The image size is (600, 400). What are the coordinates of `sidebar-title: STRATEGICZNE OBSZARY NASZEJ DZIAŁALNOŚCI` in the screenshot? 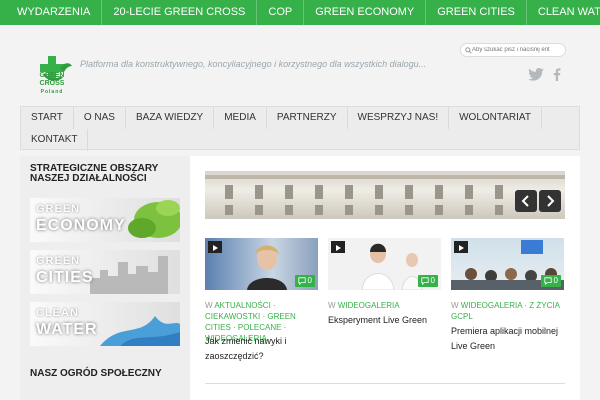 It's located at (94, 173).